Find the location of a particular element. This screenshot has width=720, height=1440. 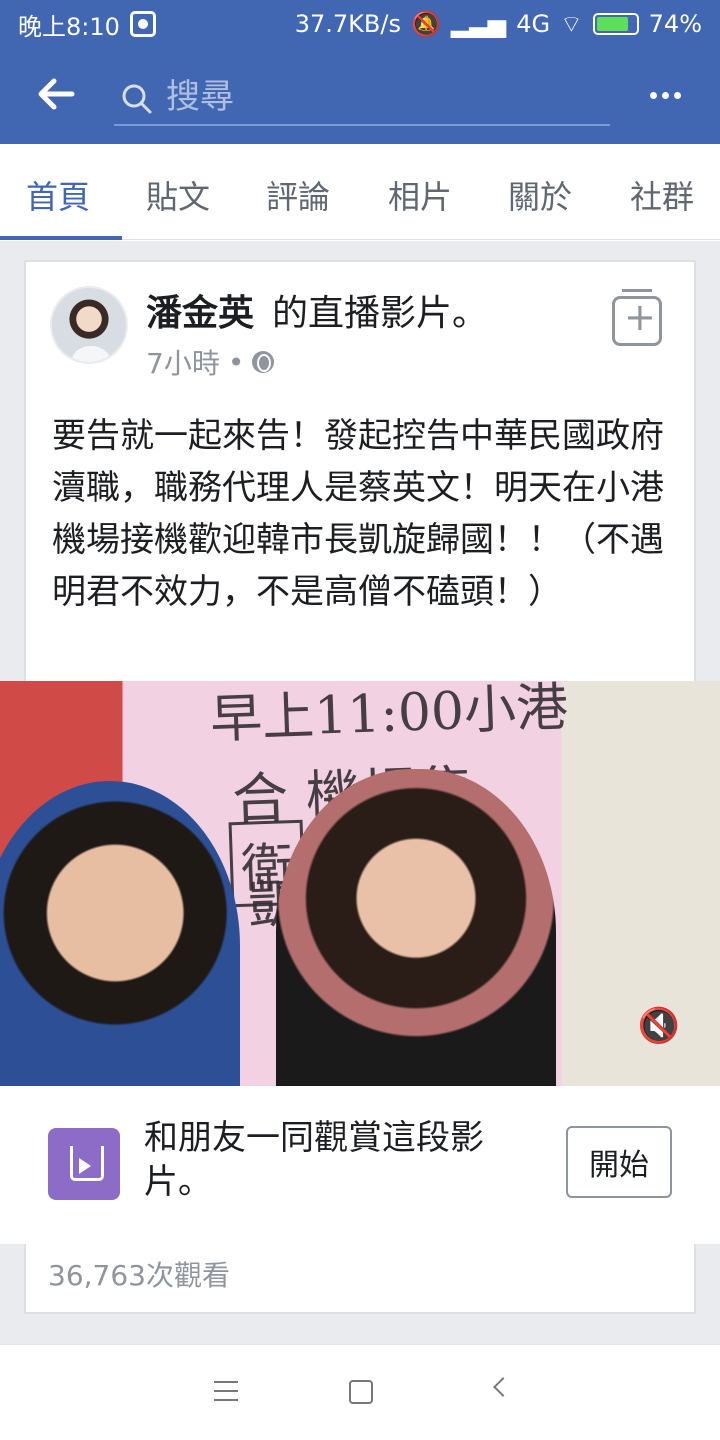

notification-icon is located at coordinates (142, 24).